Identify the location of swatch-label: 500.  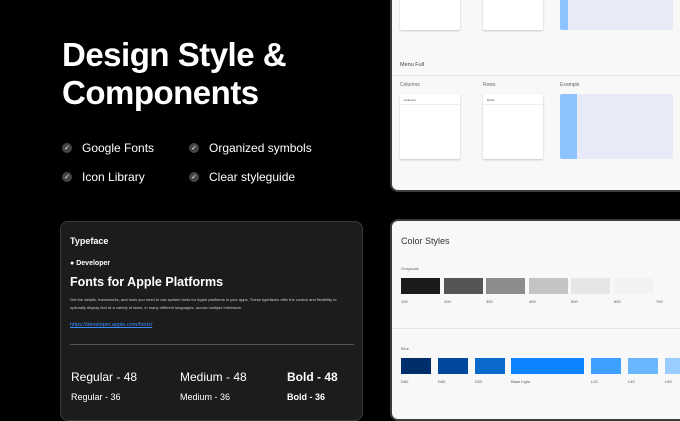
(574, 301).